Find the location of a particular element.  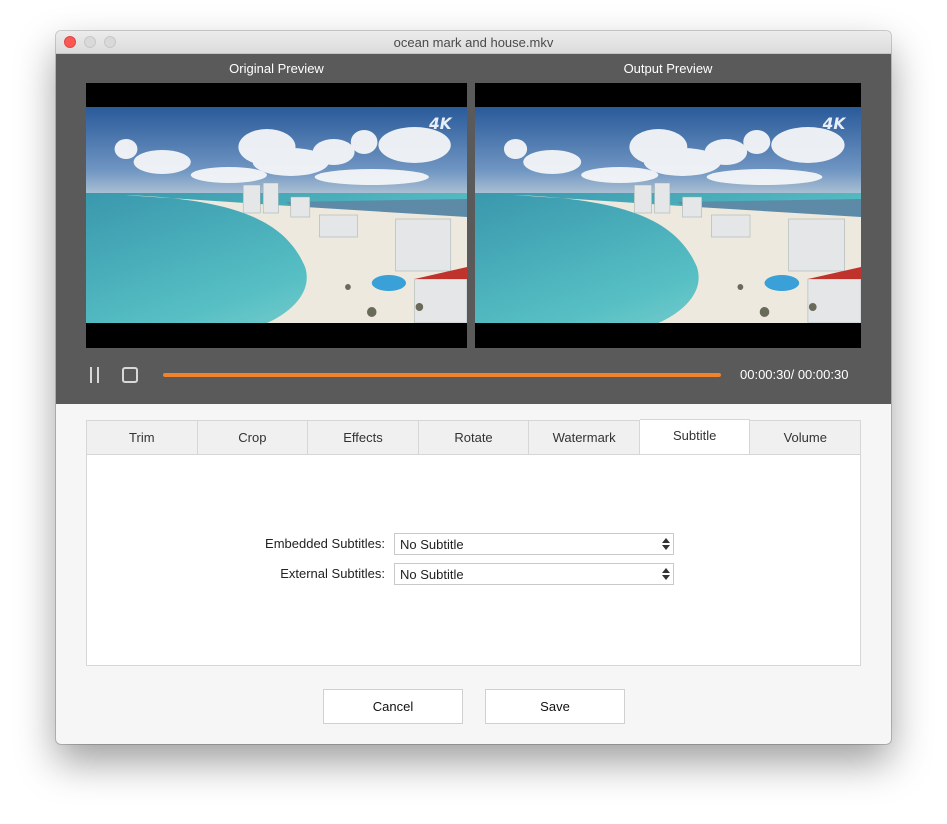

external-subtitles-label: External Subtitles: is located at coordinates (332, 573).